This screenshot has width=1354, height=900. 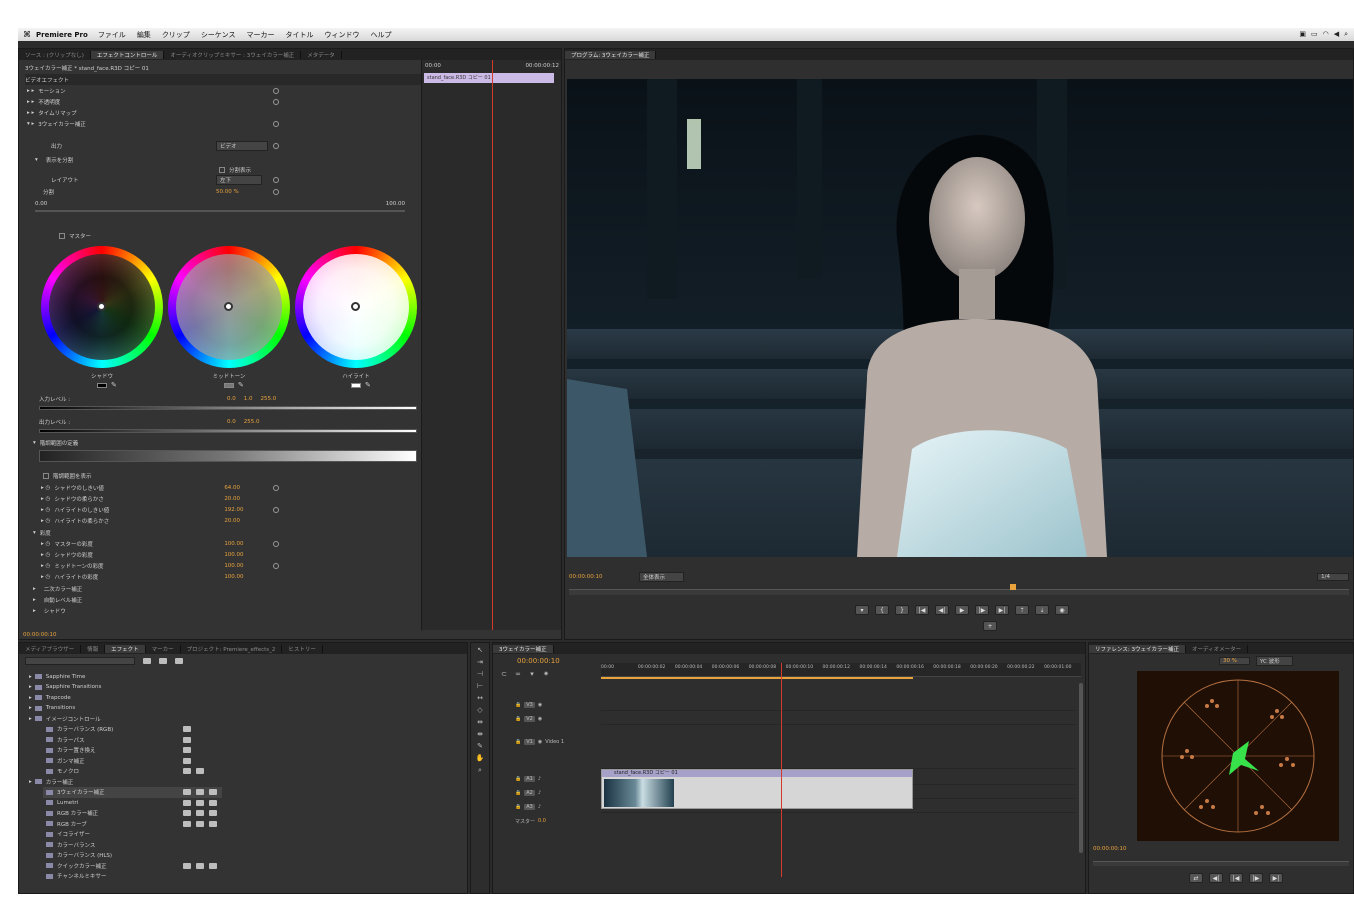 I want to click on param-row: ▸ ◷ シャドウの柔らかさ 20.00, so click(x=140, y=498).